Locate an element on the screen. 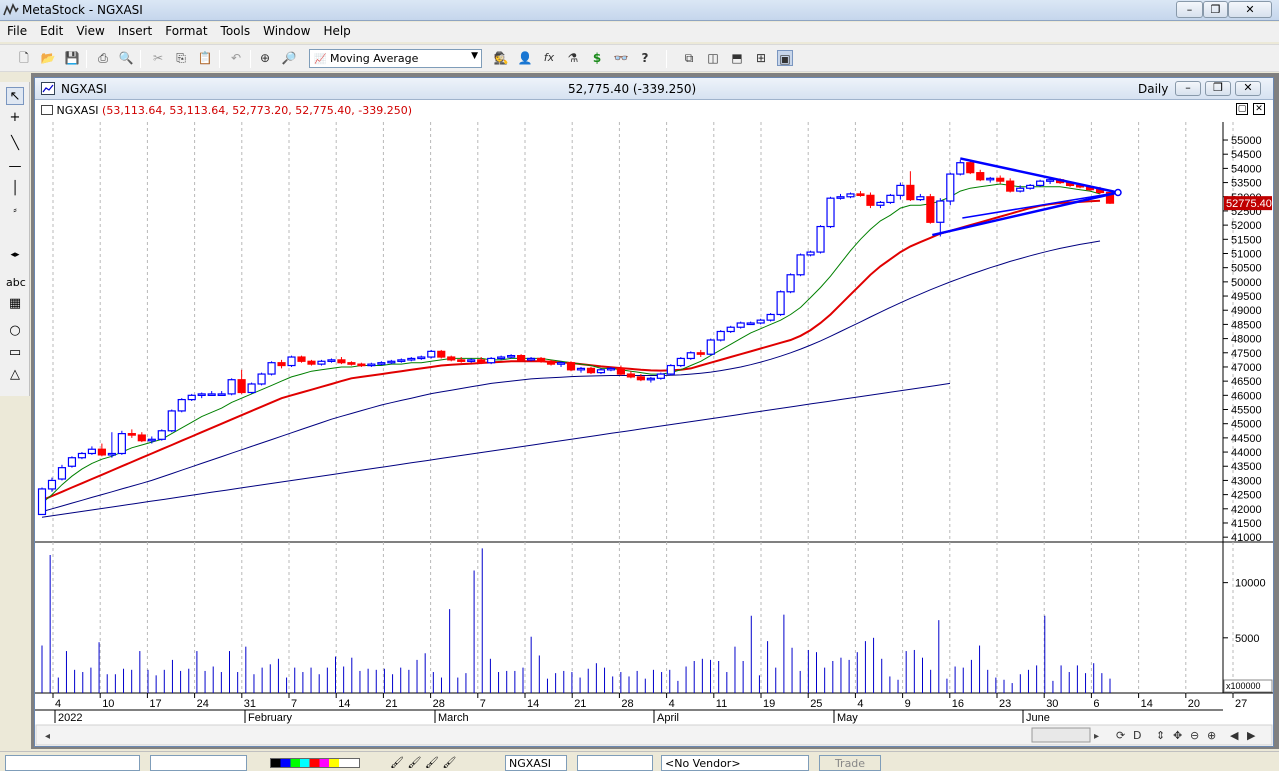  triangle-icon: △ is located at coordinates (15, 375).